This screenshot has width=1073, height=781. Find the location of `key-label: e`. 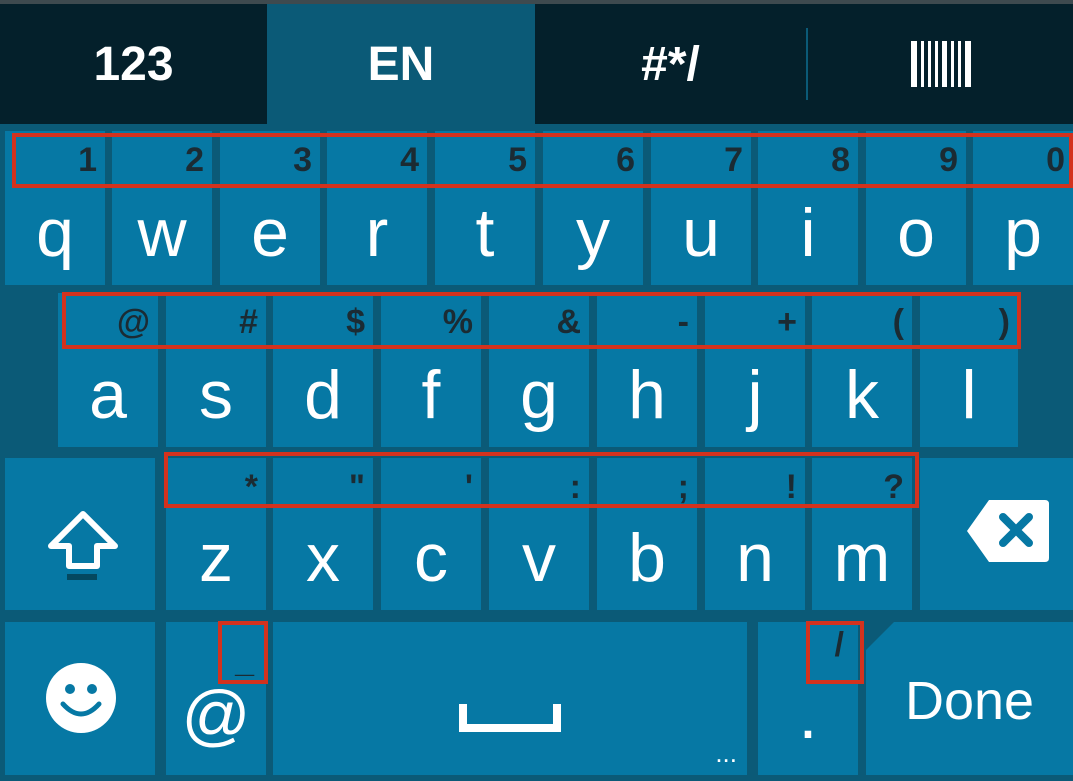

key-label: e is located at coordinates (270, 233).